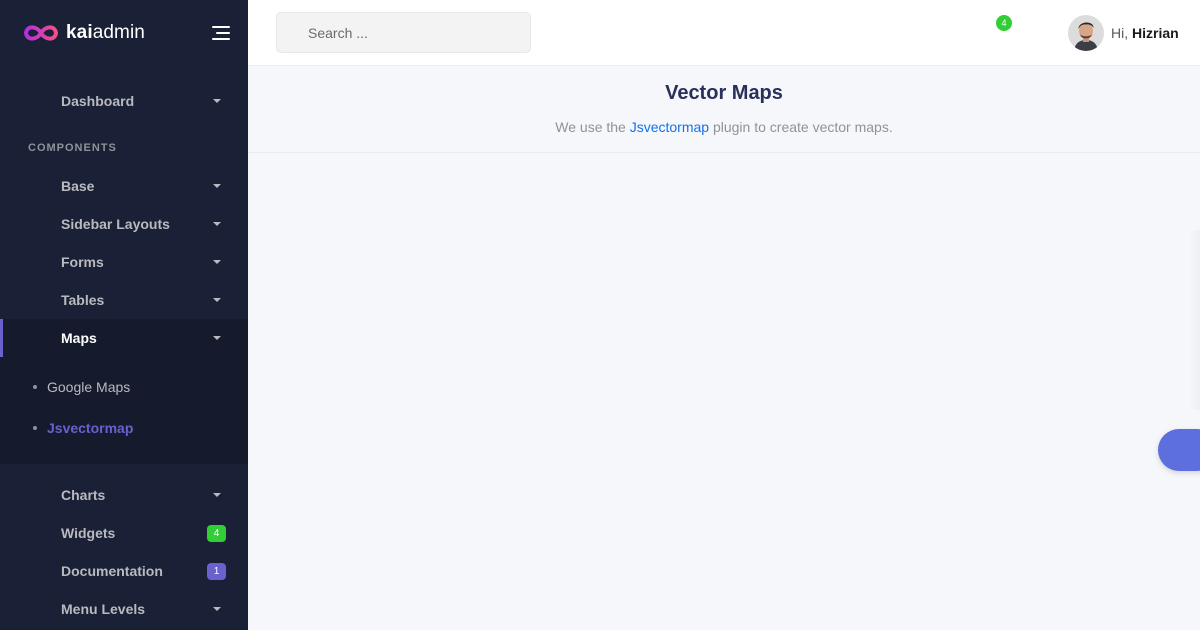 This screenshot has height=630, width=1200. Describe the element at coordinates (89, 386) in the screenshot. I see `submenu-item-label: Google Maps` at that location.